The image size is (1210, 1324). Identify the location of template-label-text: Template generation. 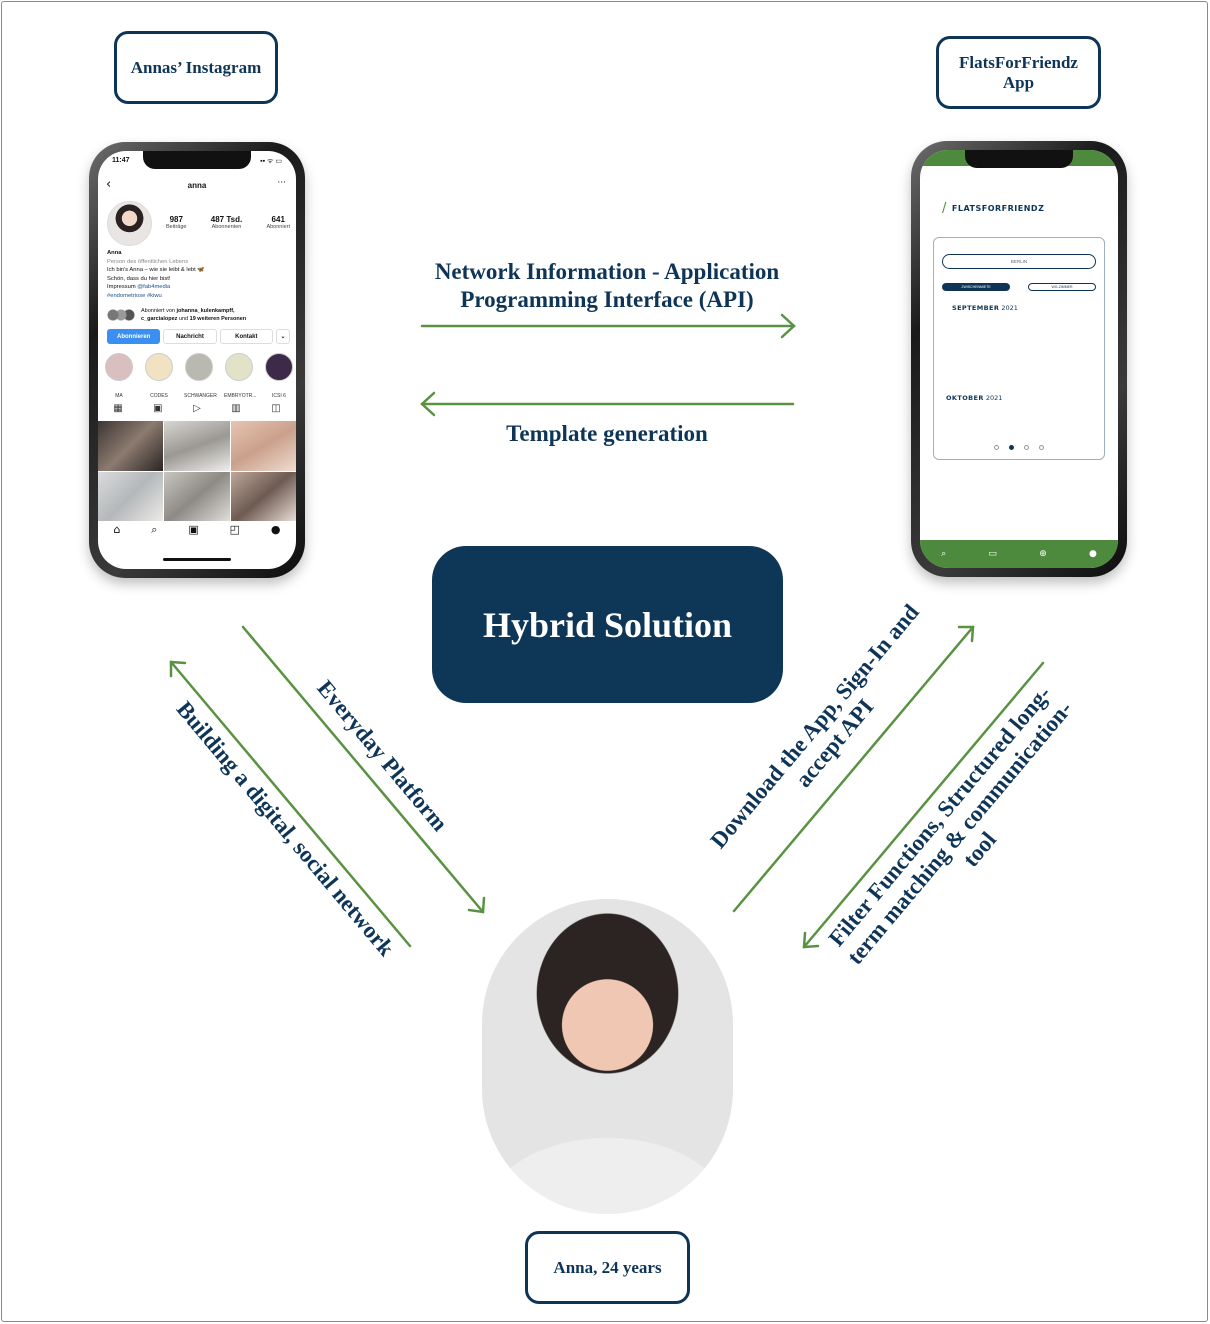
(607, 433).